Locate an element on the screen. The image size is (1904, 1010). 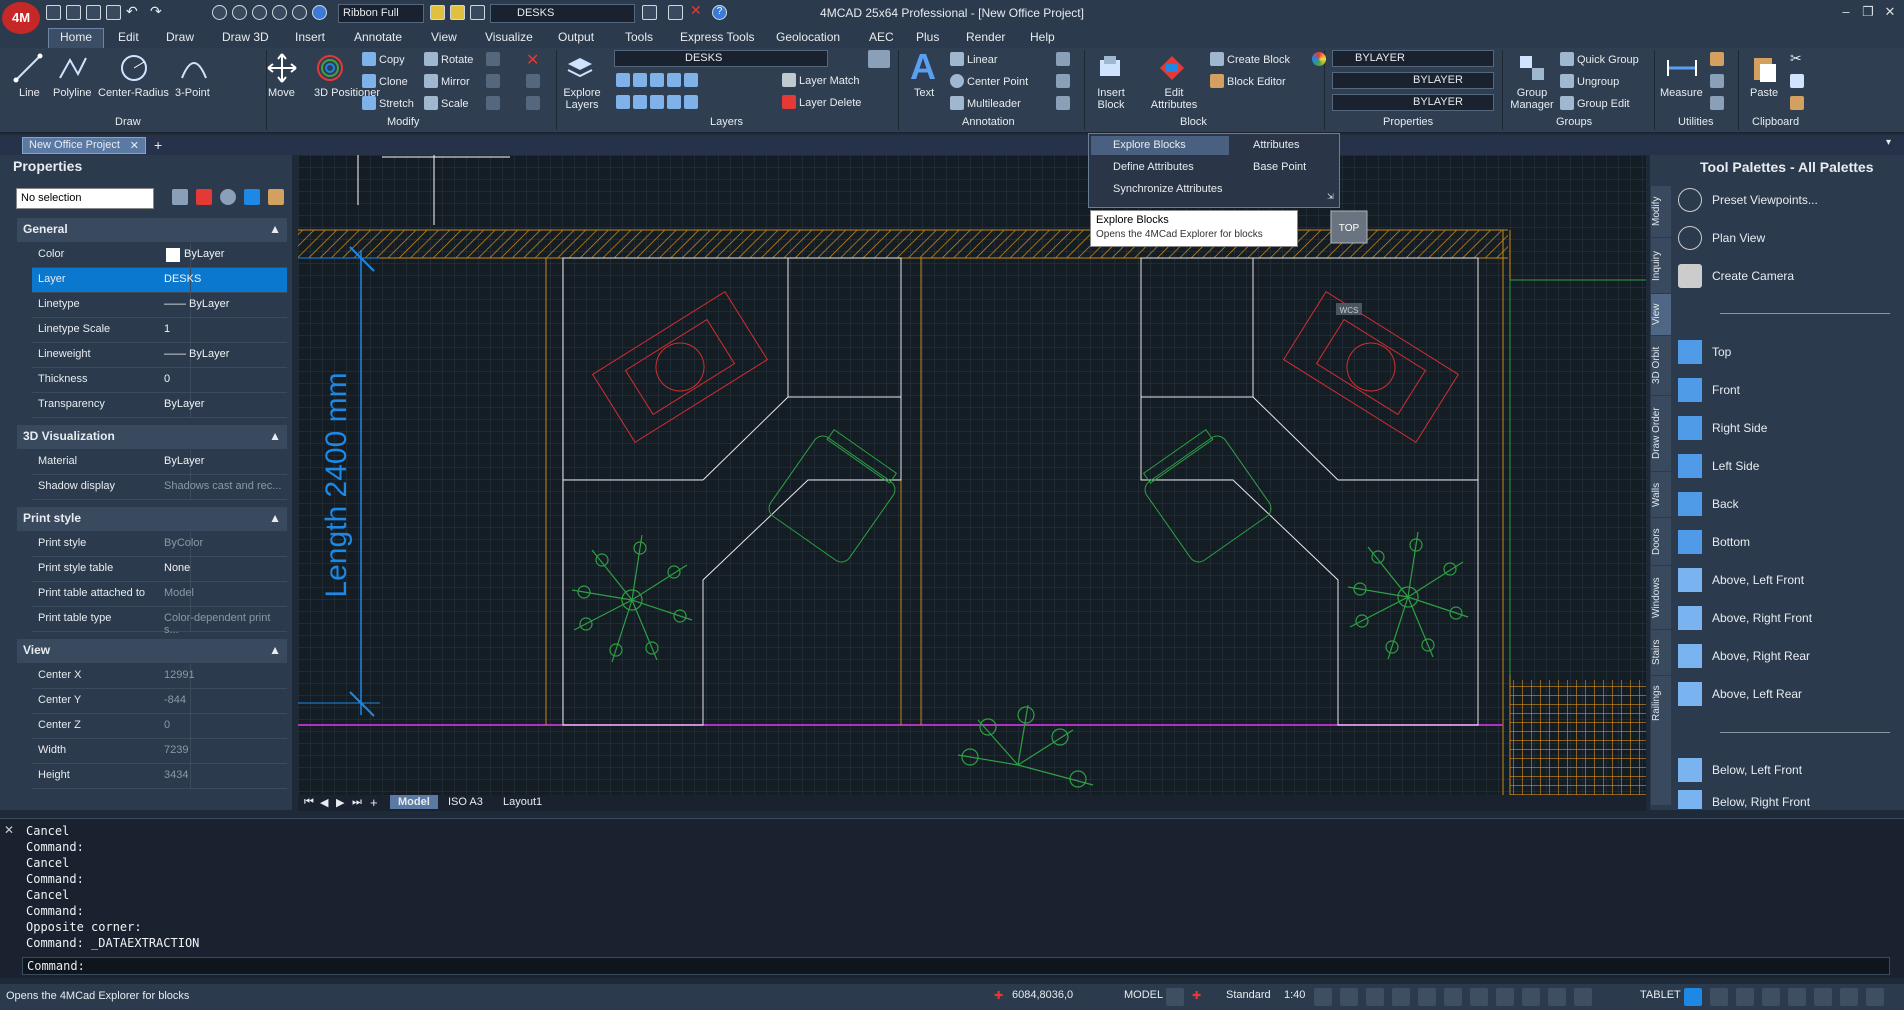
move-icon is located at coordinates (282, 68).